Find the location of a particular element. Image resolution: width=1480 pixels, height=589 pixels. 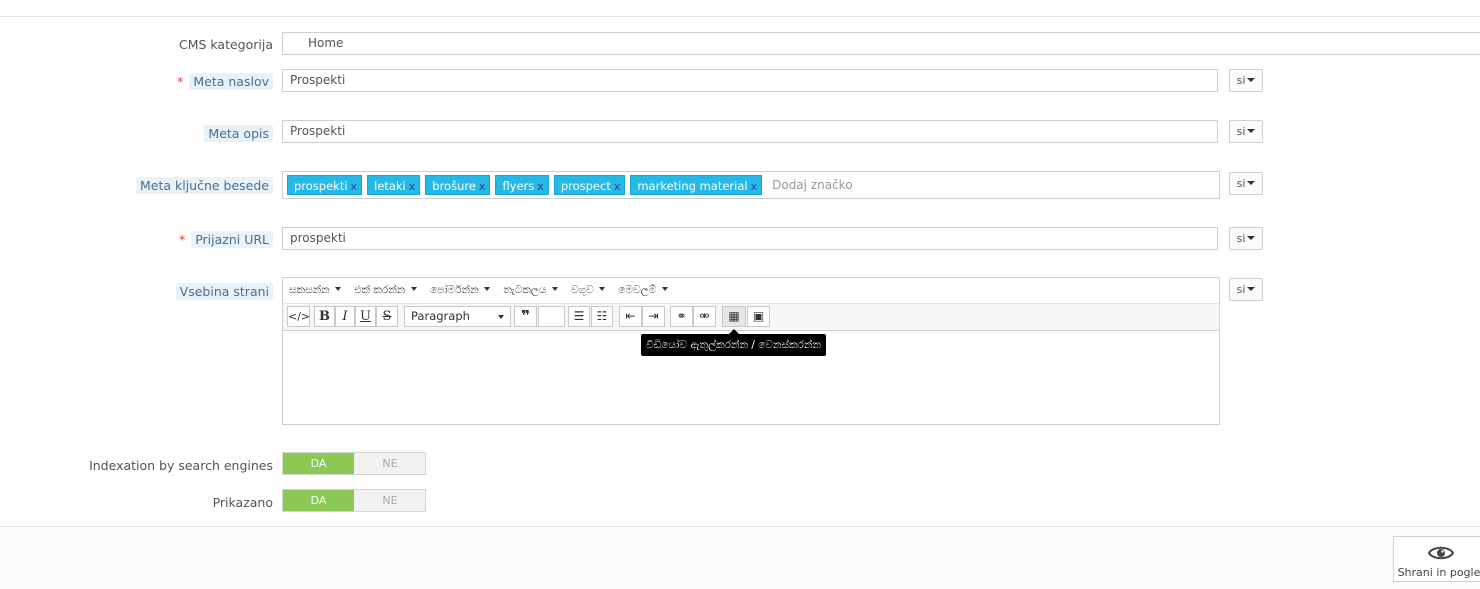

cms-category-field: Home is located at coordinates (881, 43).